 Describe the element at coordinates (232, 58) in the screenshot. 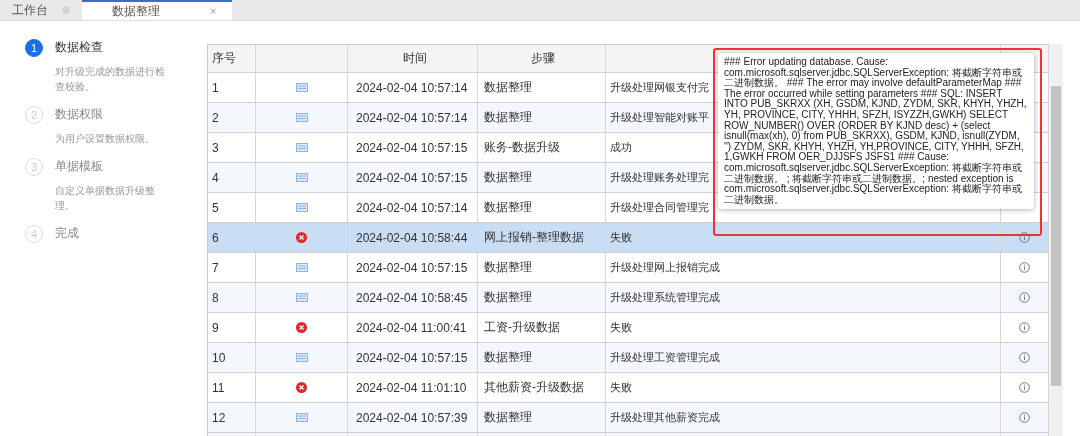

I see `column-header: 序号` at that location.